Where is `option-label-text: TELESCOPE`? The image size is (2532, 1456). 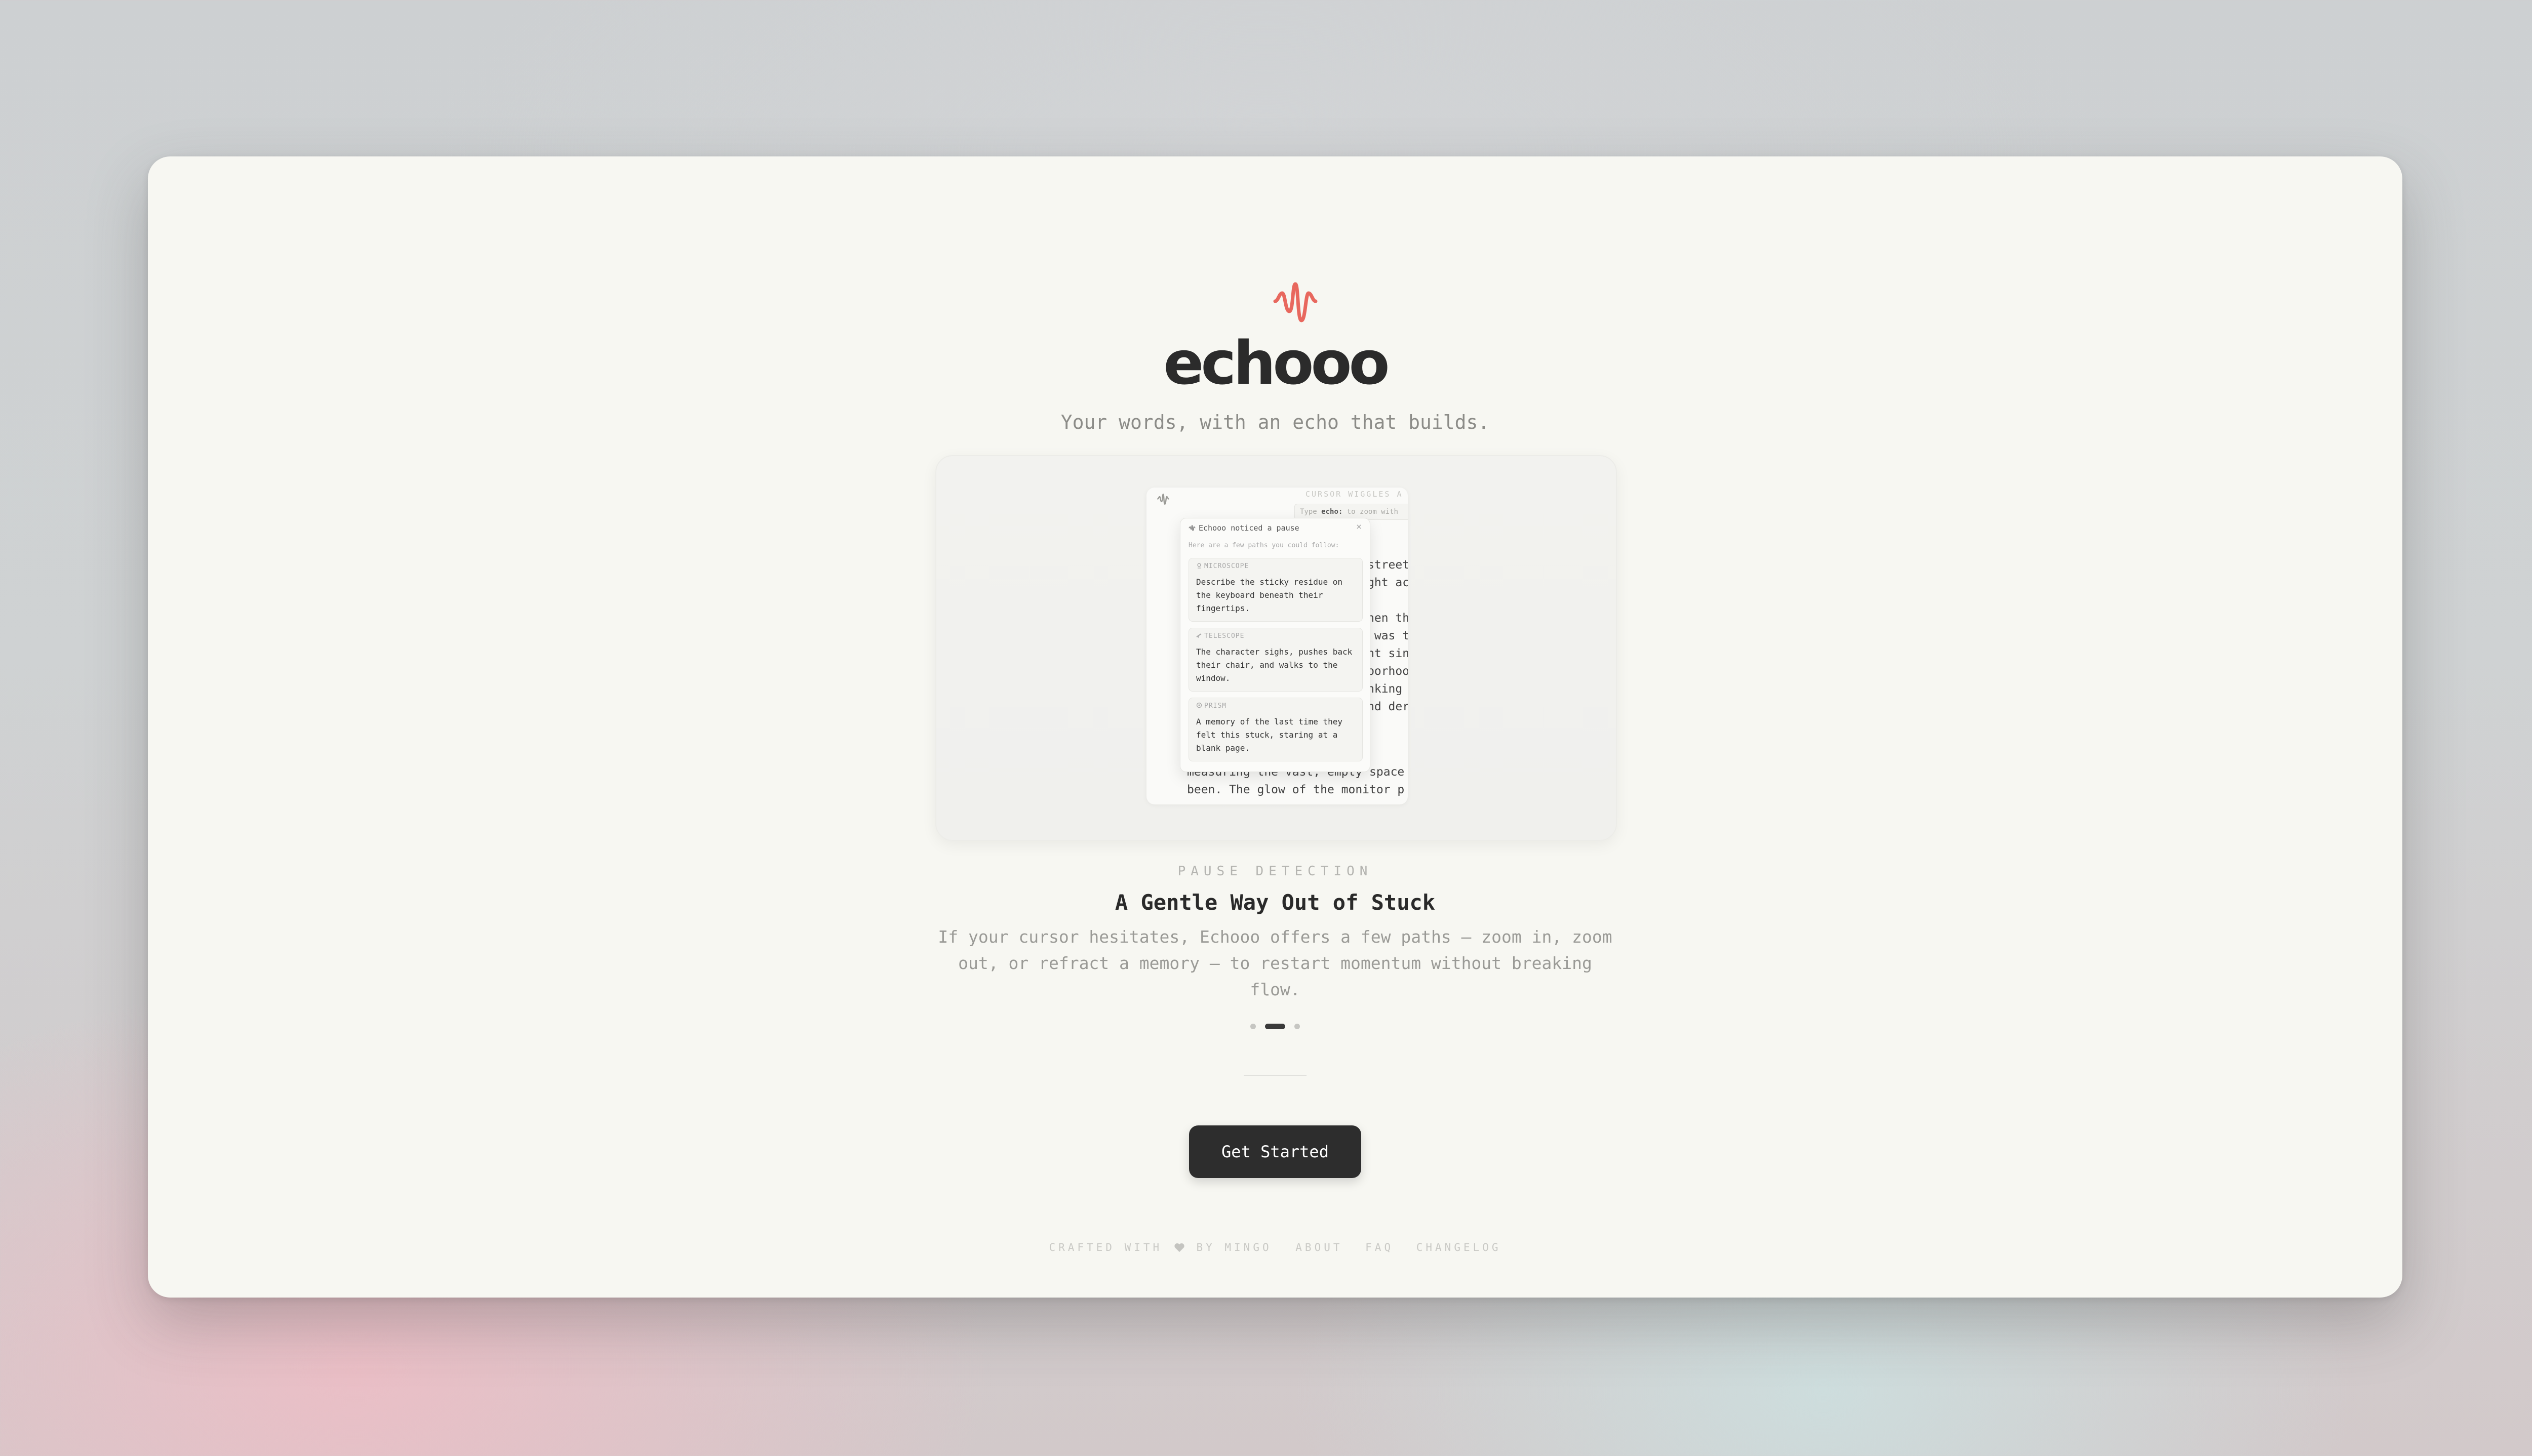
option-label-text: TELESCOPE is located at coordinates (1224, 636).